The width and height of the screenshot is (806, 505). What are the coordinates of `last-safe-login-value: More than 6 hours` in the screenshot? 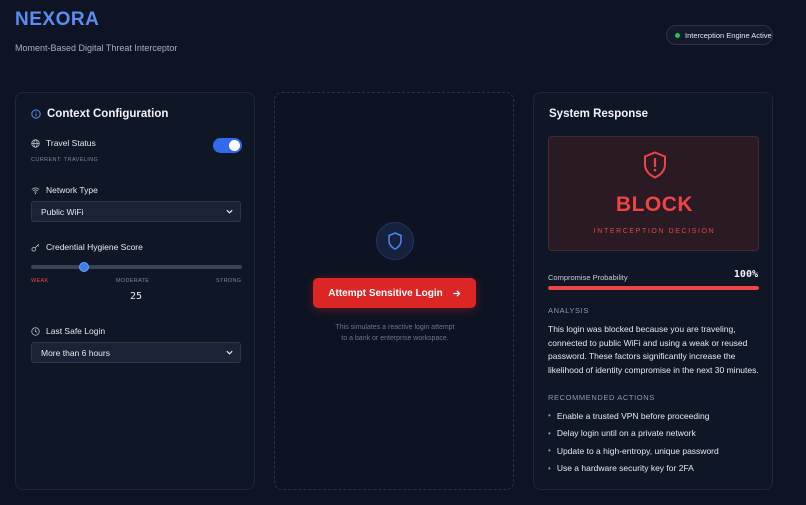 It's located at (75, 352).